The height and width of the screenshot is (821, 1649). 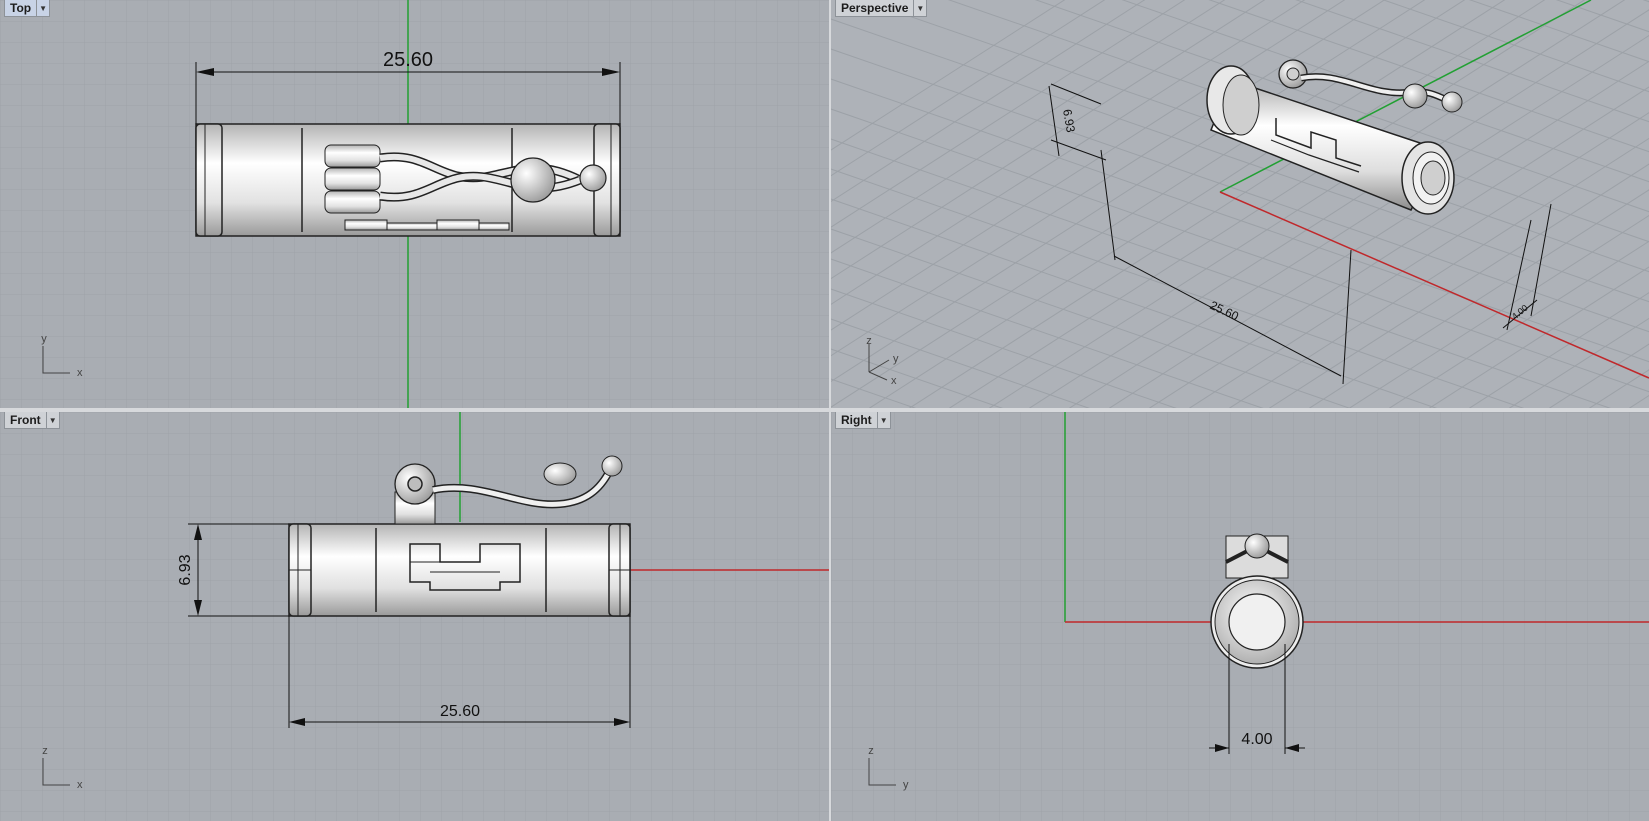 What do you see at coordinates (875, 8) in the screenshot?
I see `viewport-title: Perspective` at bounding box center [875, 8].